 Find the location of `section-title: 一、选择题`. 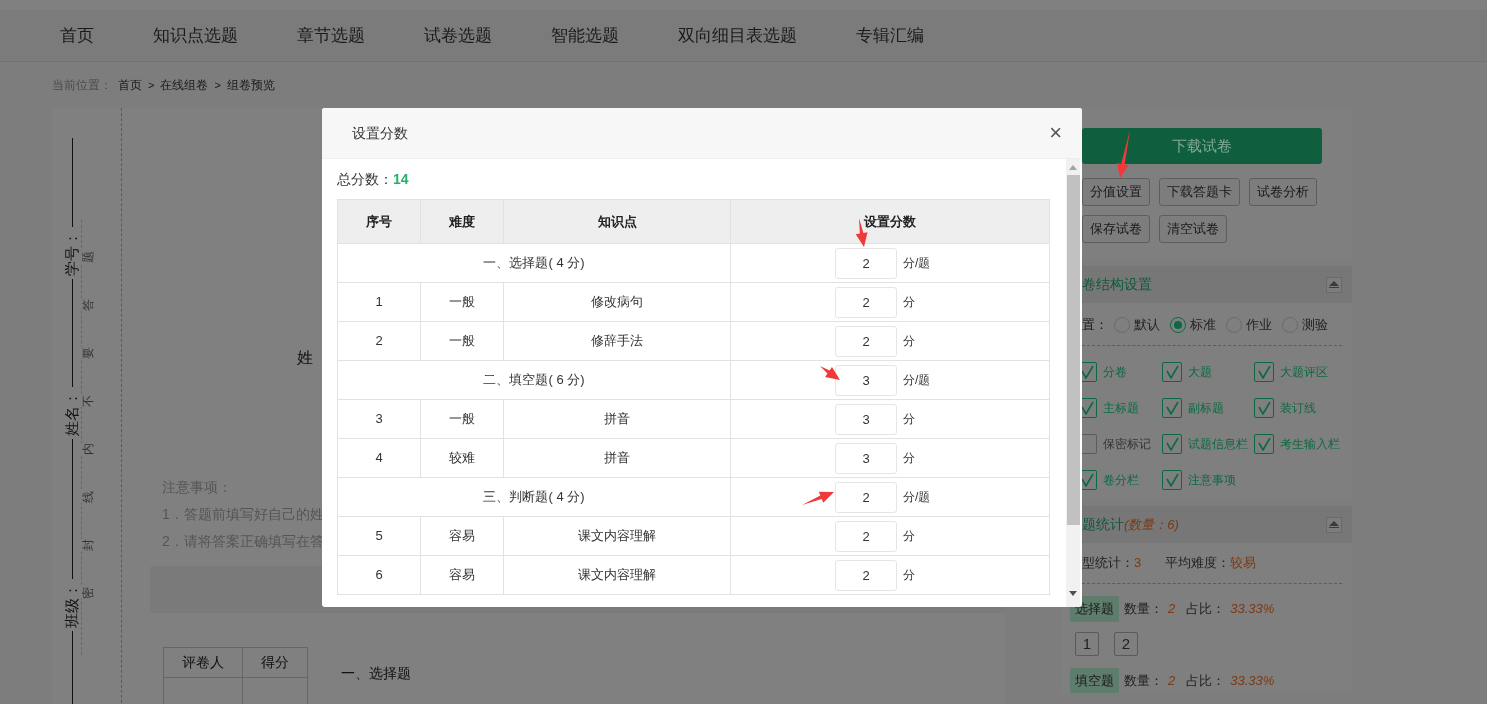

section-title: 一、选择题 is located at coordinates (376, 673).